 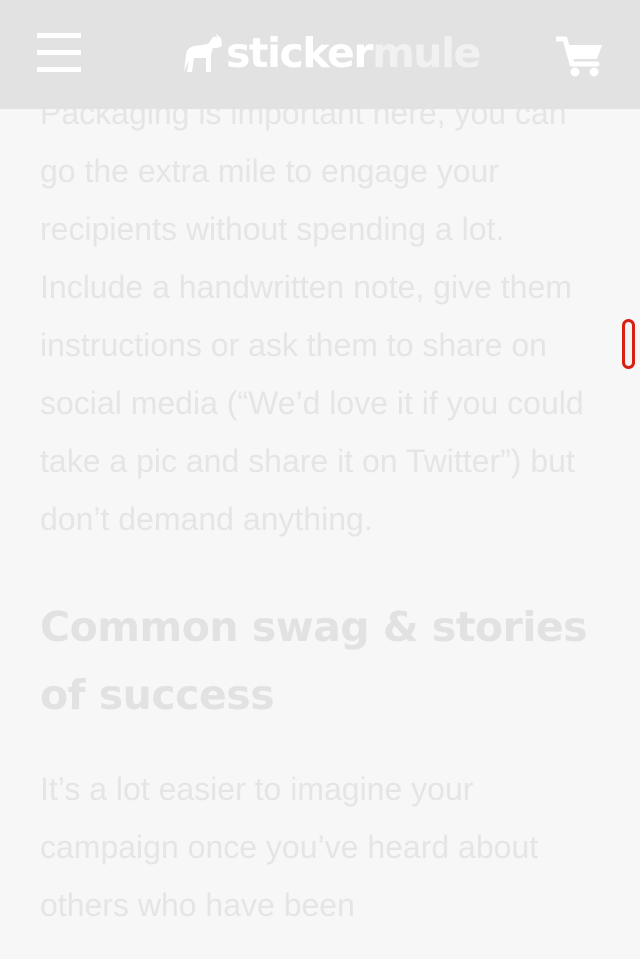 I want to click on site-header: sticker mule, so click(x=320, y=54).